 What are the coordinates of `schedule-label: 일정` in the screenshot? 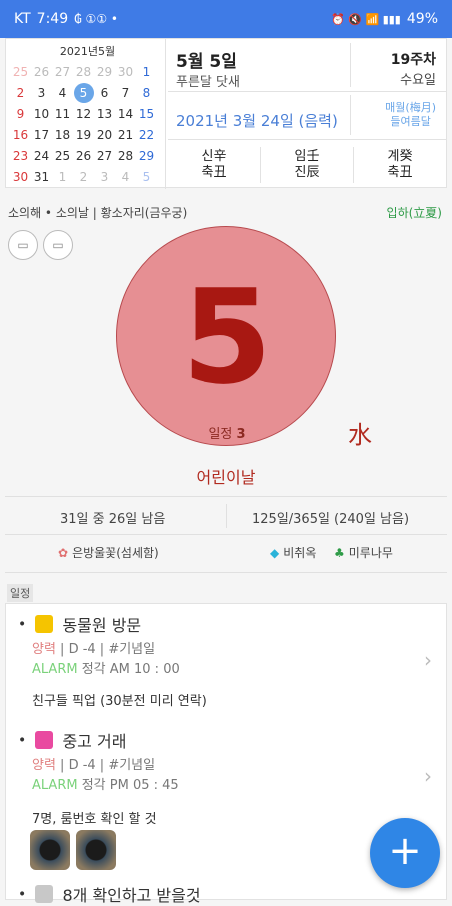 It's located at (220, 434).